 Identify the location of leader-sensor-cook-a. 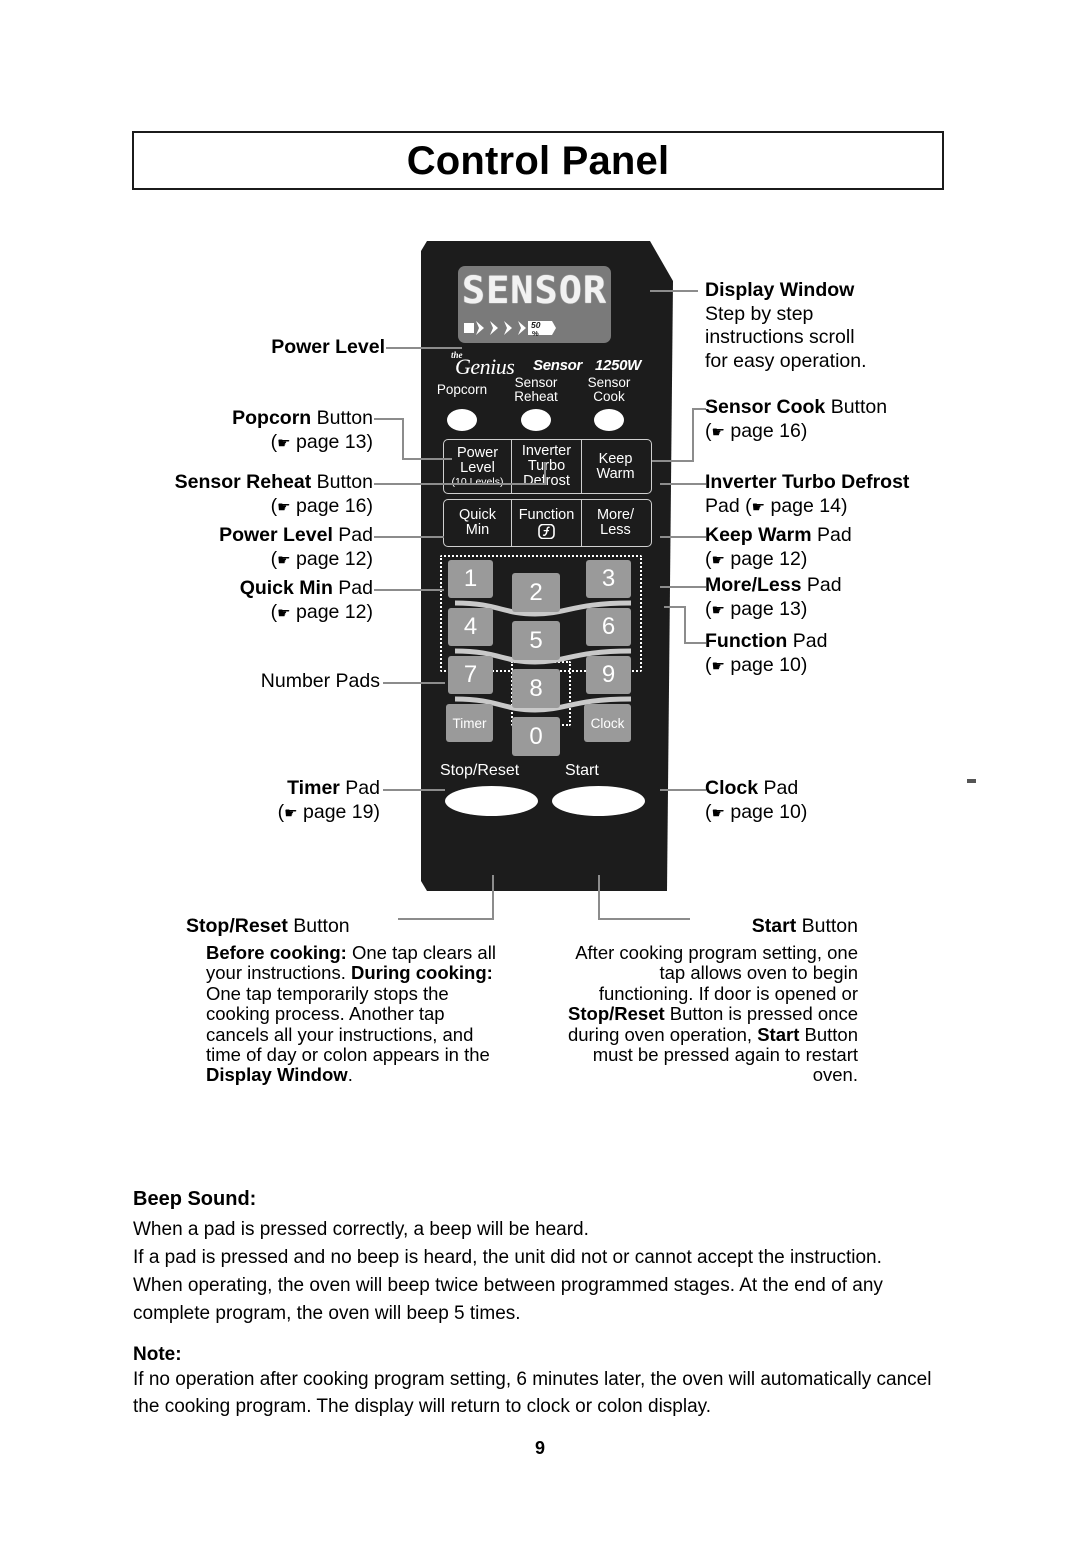
(673, 461).